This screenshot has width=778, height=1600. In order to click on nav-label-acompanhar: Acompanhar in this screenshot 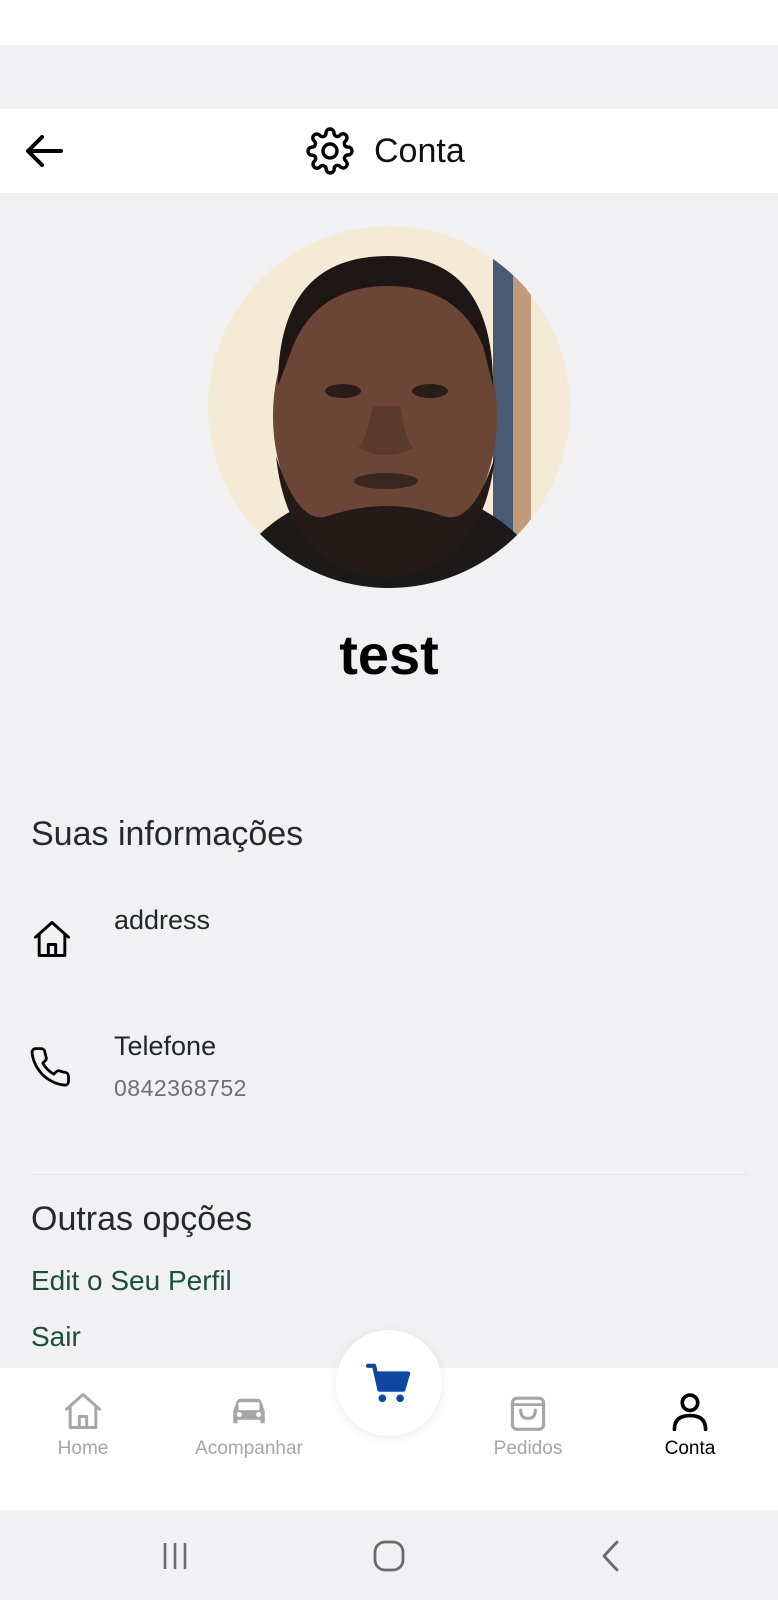, I will do `click(249, 1448)`.